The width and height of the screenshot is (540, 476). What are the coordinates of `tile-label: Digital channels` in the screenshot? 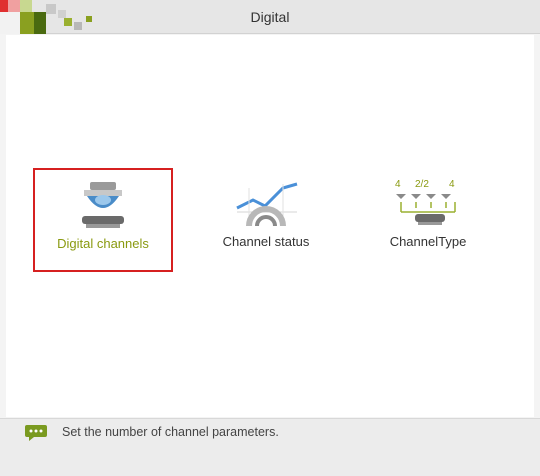 It's located at (103, 243).